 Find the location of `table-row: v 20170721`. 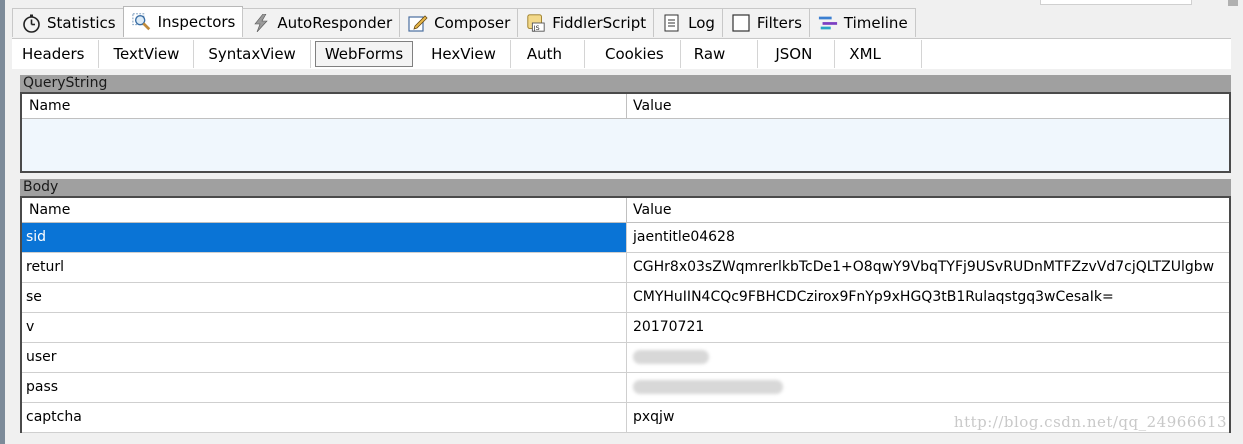

table-row: v 20170721 is located at coordinates (625, 328).